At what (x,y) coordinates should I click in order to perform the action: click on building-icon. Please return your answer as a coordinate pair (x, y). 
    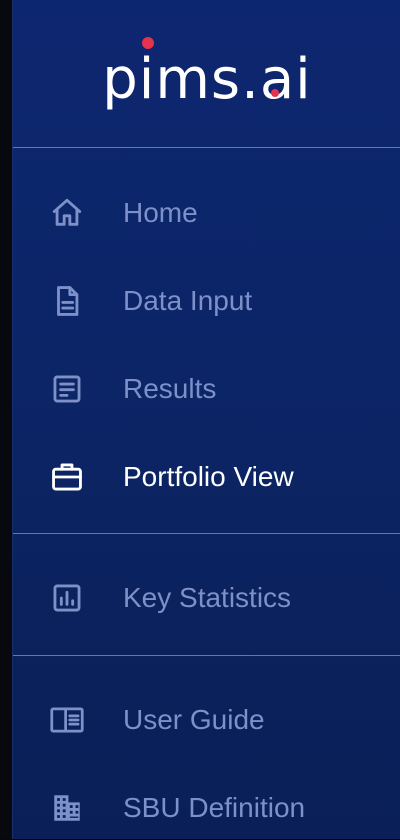
    Looking at the image, I should click on (67, 808).